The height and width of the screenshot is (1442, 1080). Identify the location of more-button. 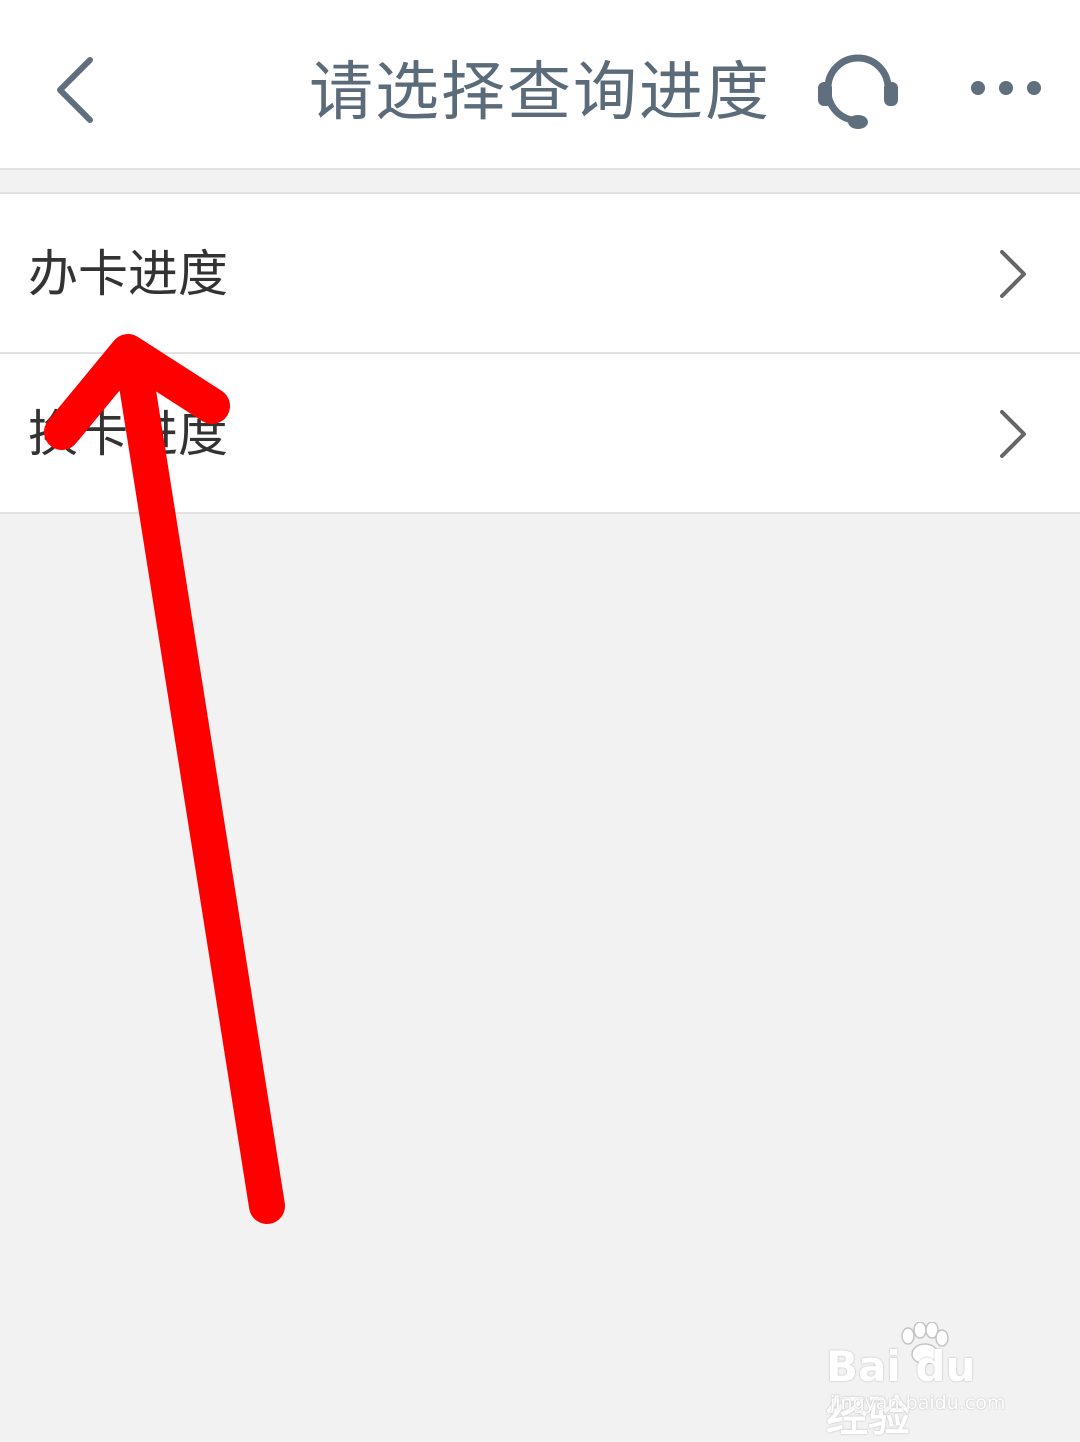
(1005, 88).